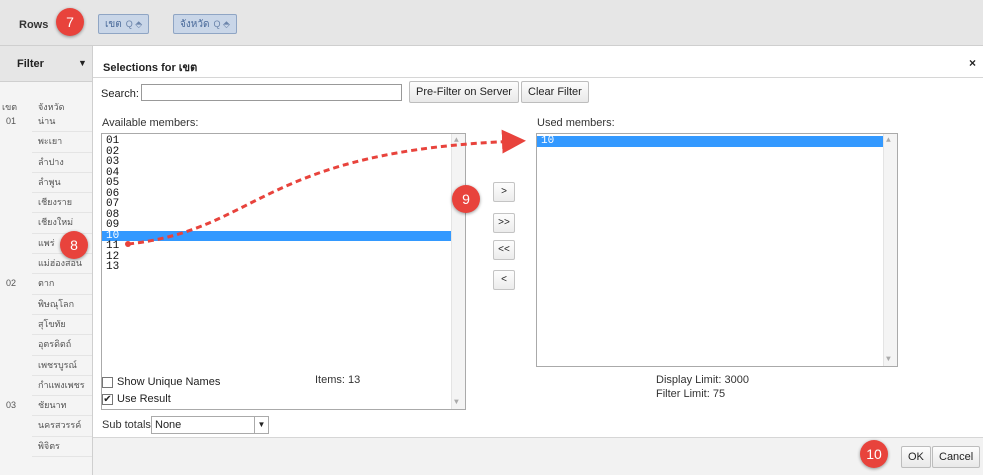 The image size is (983, 475). I want to click on step-marker-7: 7, so click(70, 22).